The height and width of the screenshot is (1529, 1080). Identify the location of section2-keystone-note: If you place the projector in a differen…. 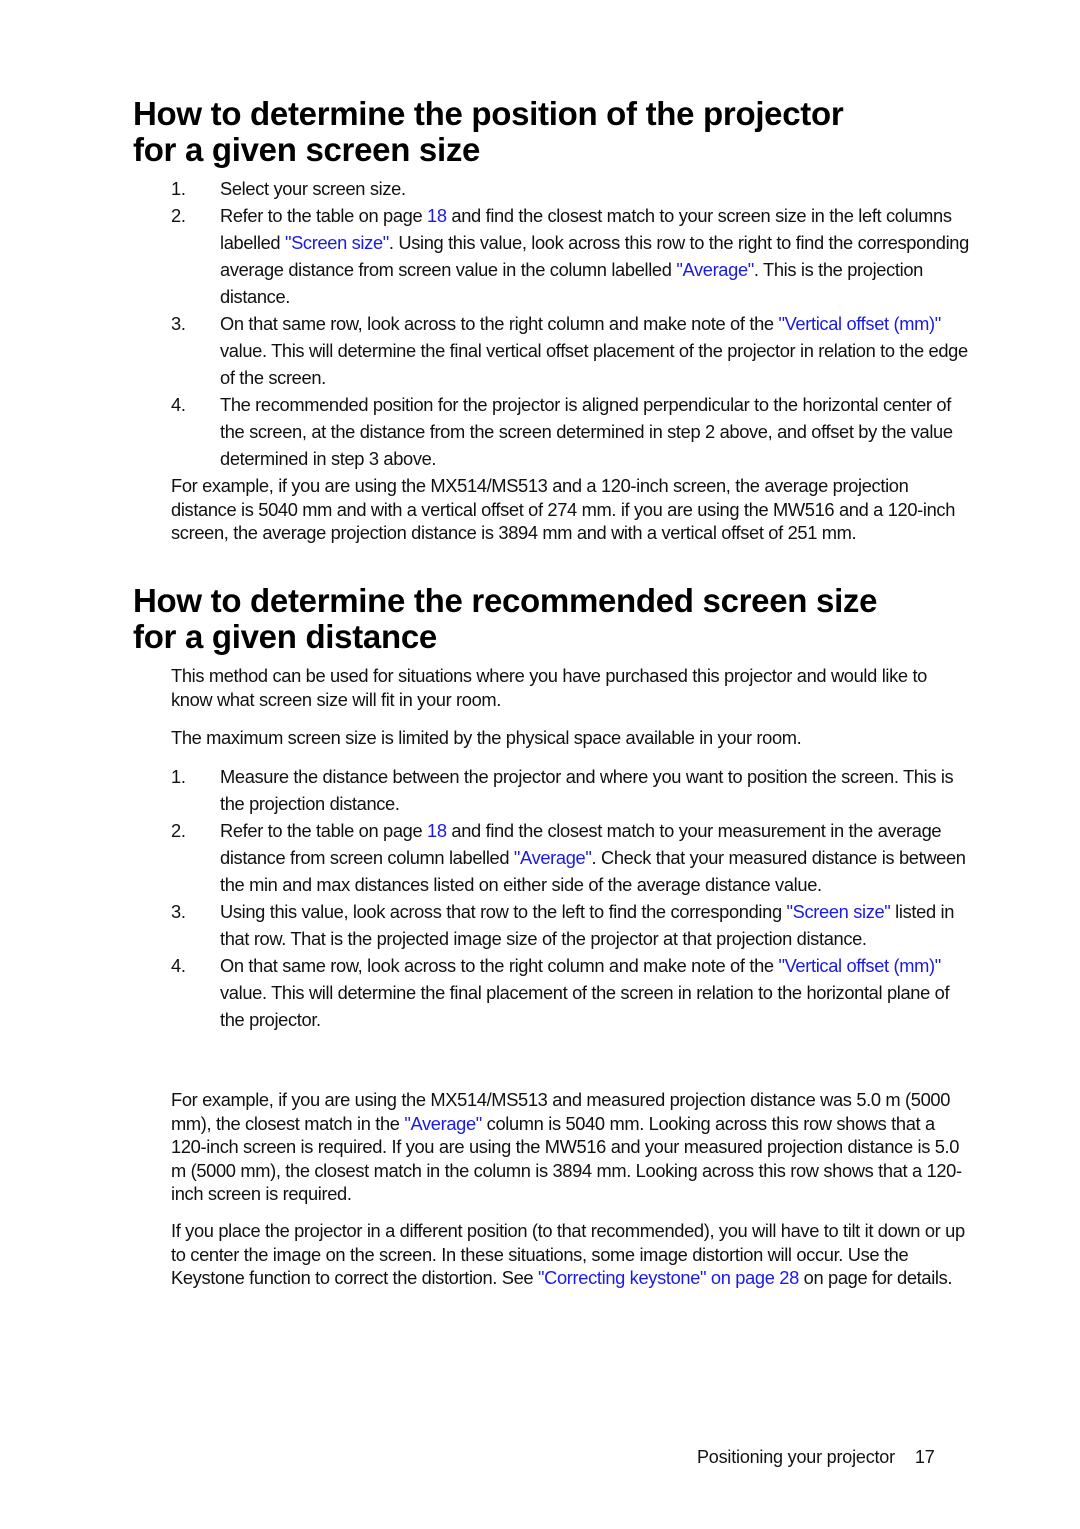
(571, 1254).